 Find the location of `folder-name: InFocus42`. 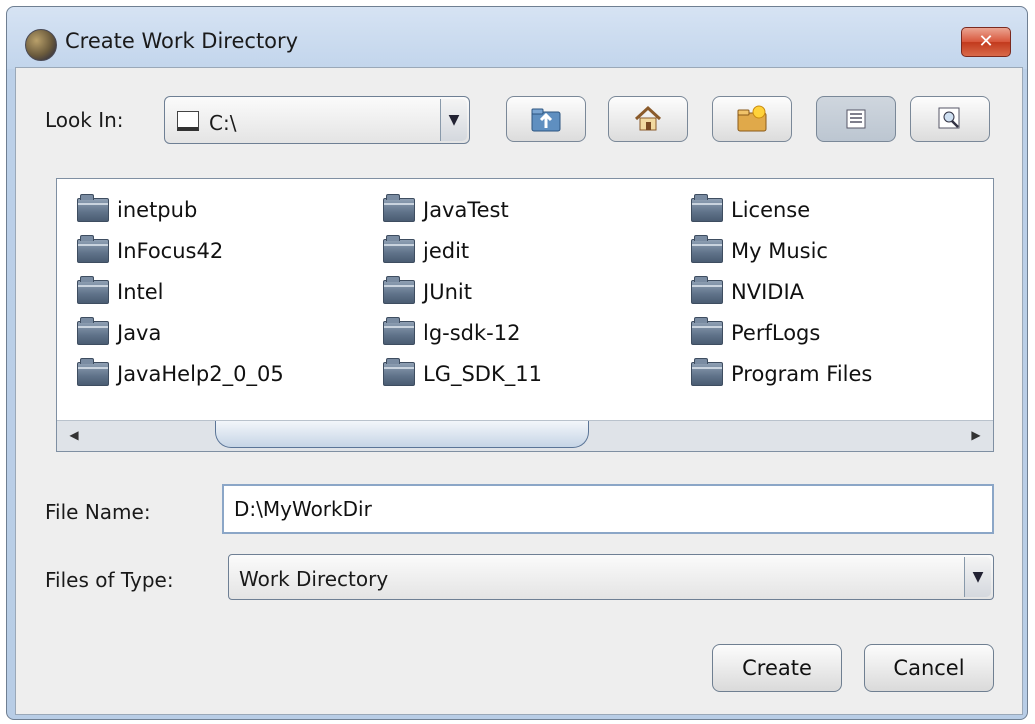

folder-name: InFocus42 is located at coordinates (170, 250).